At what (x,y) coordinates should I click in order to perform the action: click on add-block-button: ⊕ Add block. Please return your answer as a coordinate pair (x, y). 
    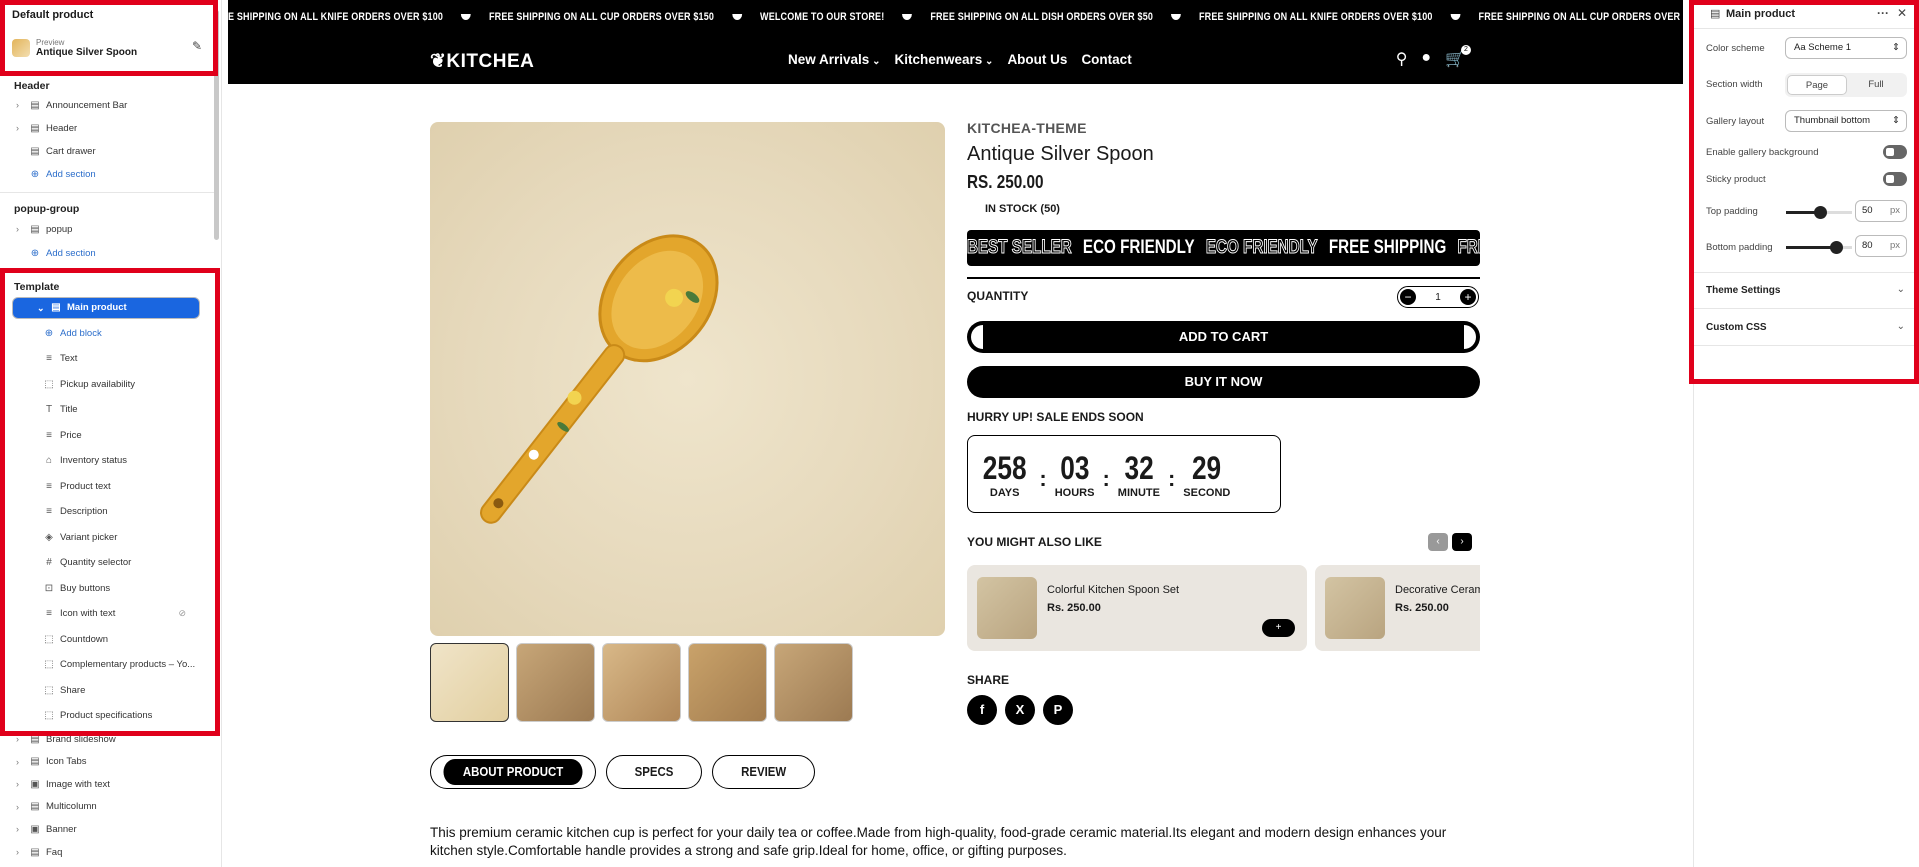
    Looking at the image, I should click on (105, 333).